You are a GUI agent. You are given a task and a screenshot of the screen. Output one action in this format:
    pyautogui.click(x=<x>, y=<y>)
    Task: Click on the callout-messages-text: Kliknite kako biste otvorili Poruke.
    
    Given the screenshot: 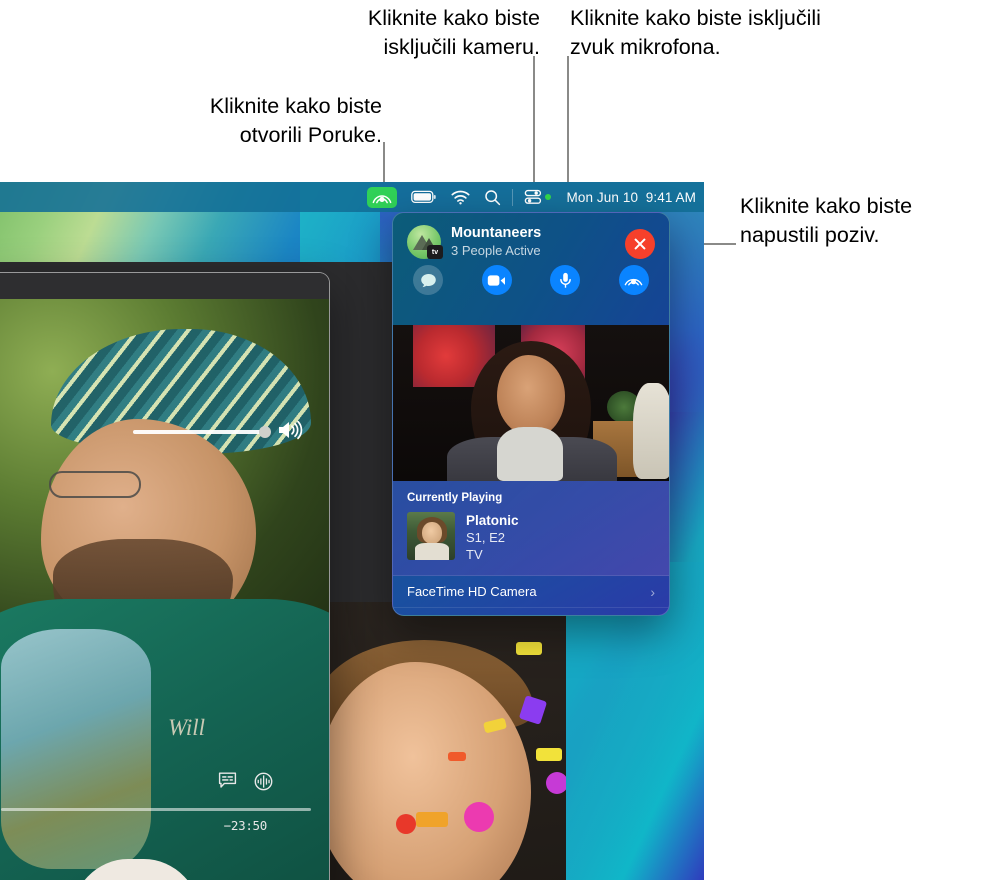 What is the action you would take?
    pyautogui.click(x=295, y=120)
    